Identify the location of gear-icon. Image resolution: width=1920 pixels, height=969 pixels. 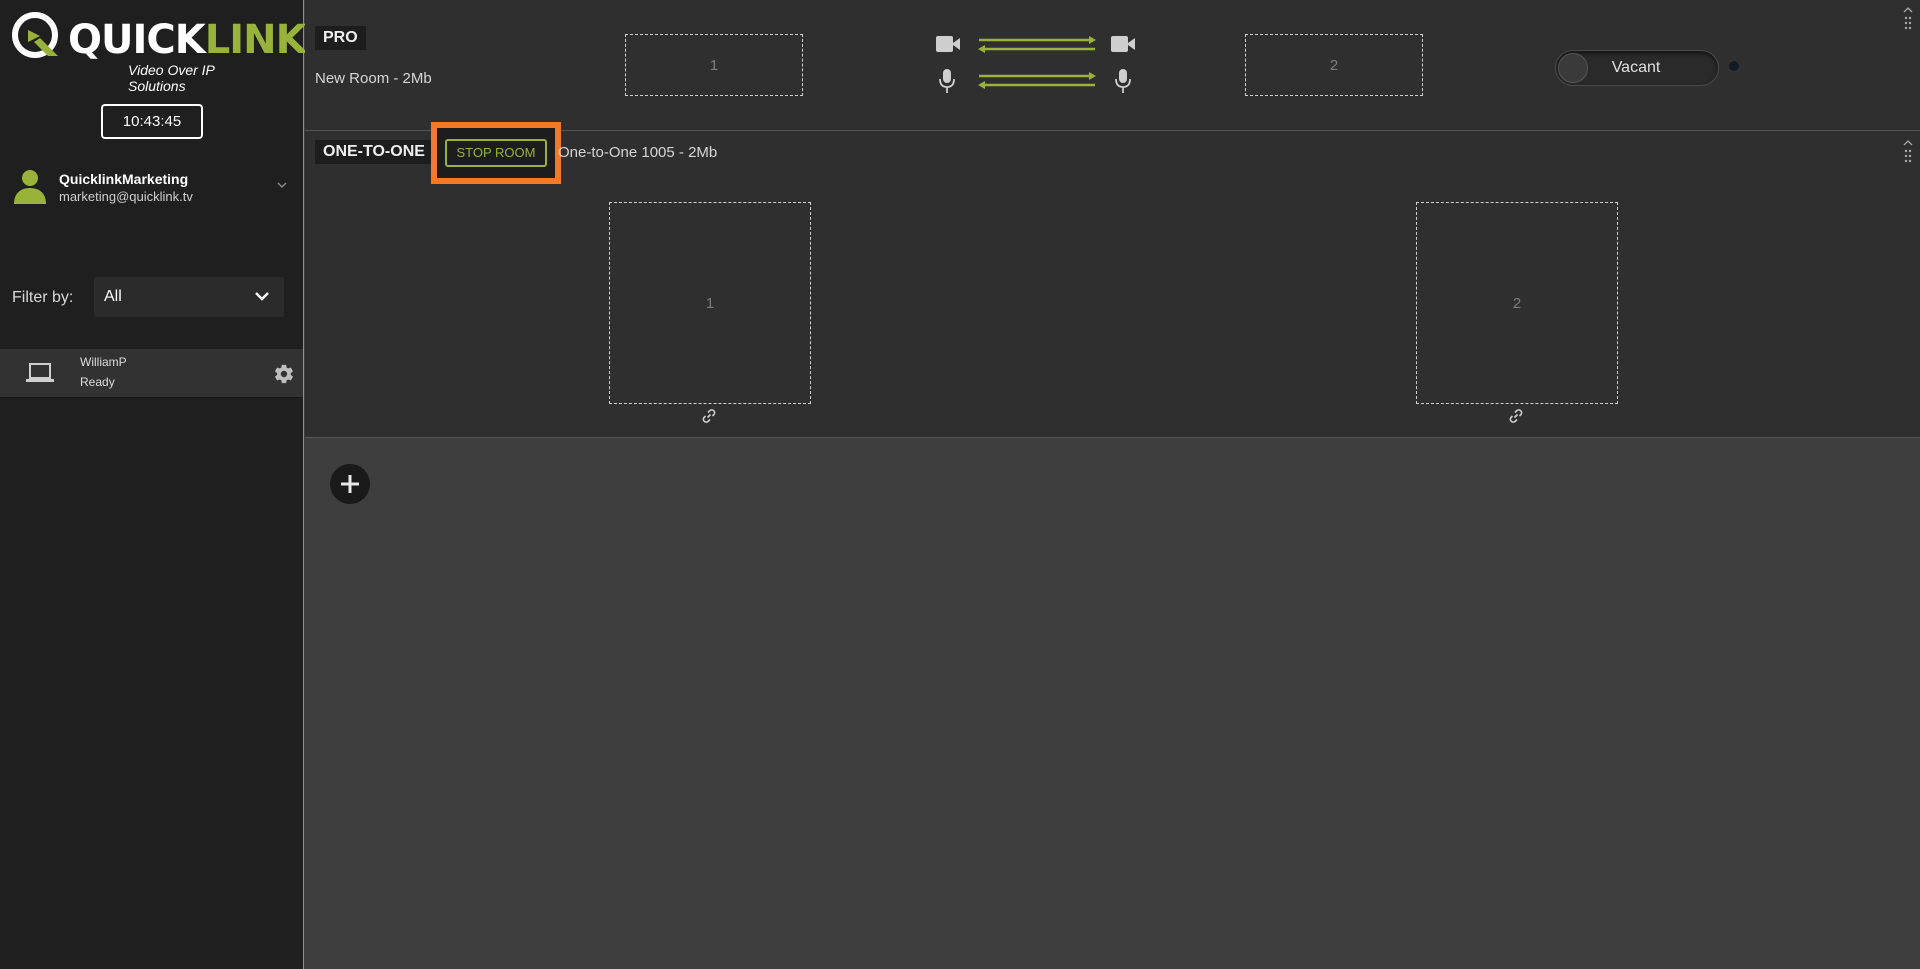
(284, 374).